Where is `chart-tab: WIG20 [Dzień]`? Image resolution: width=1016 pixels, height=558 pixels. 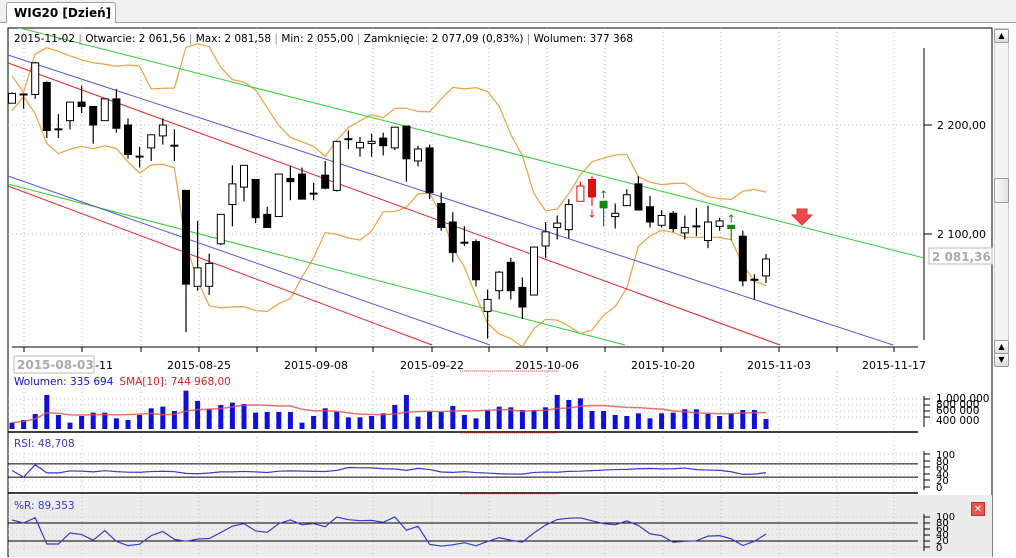 chart-tab: WIG20 [Dzień] is located at coordinates (61, 12).